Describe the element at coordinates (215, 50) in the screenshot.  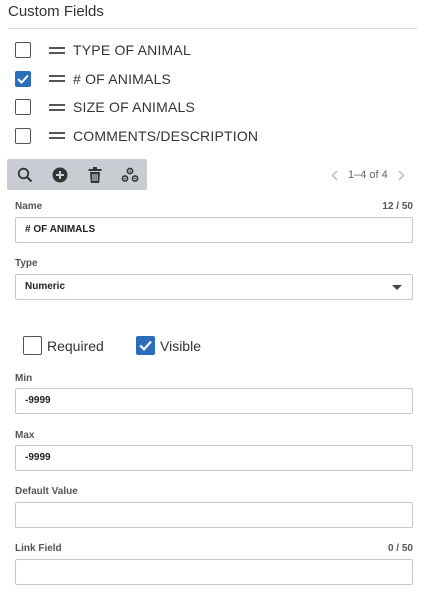
I see `list-item: TYPE OF ANIMAL` at that location.